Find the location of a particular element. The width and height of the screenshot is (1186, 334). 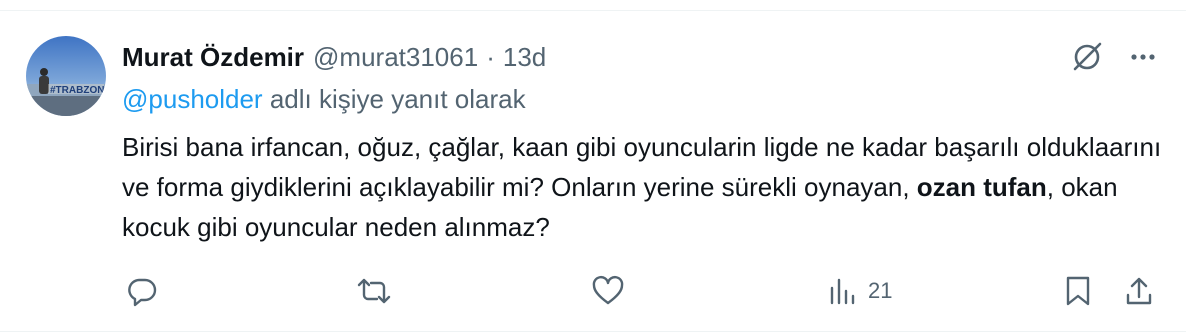

reply-mention-link: @pusholder is located at coordinates (192, 99).